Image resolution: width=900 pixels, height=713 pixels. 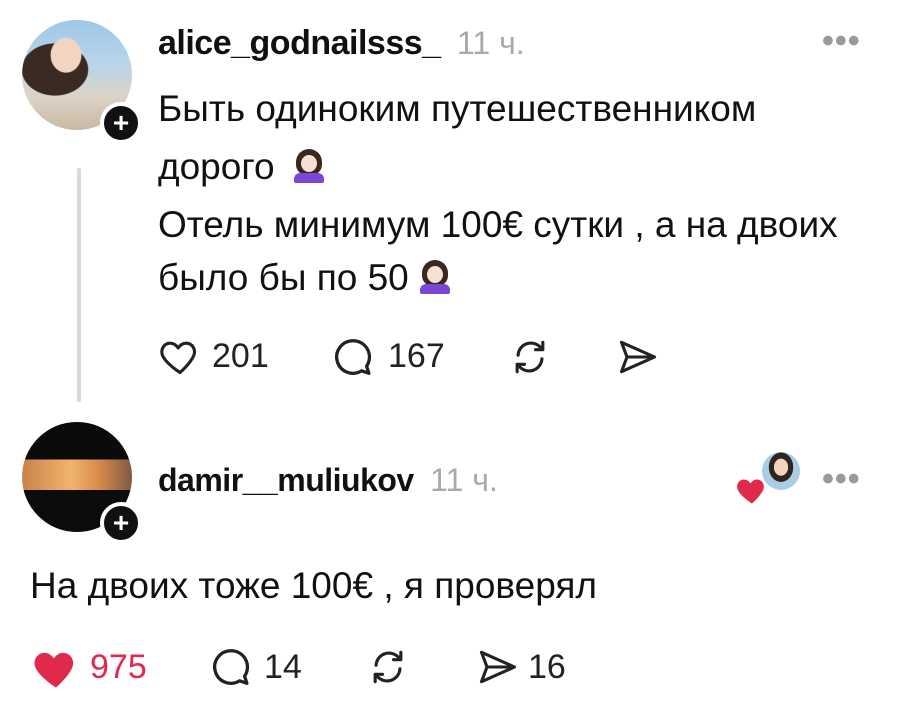 What do you see at coordinates (118, 667) in the screenshot?
I see `like-count: 975` at bounding box center [118, 667].